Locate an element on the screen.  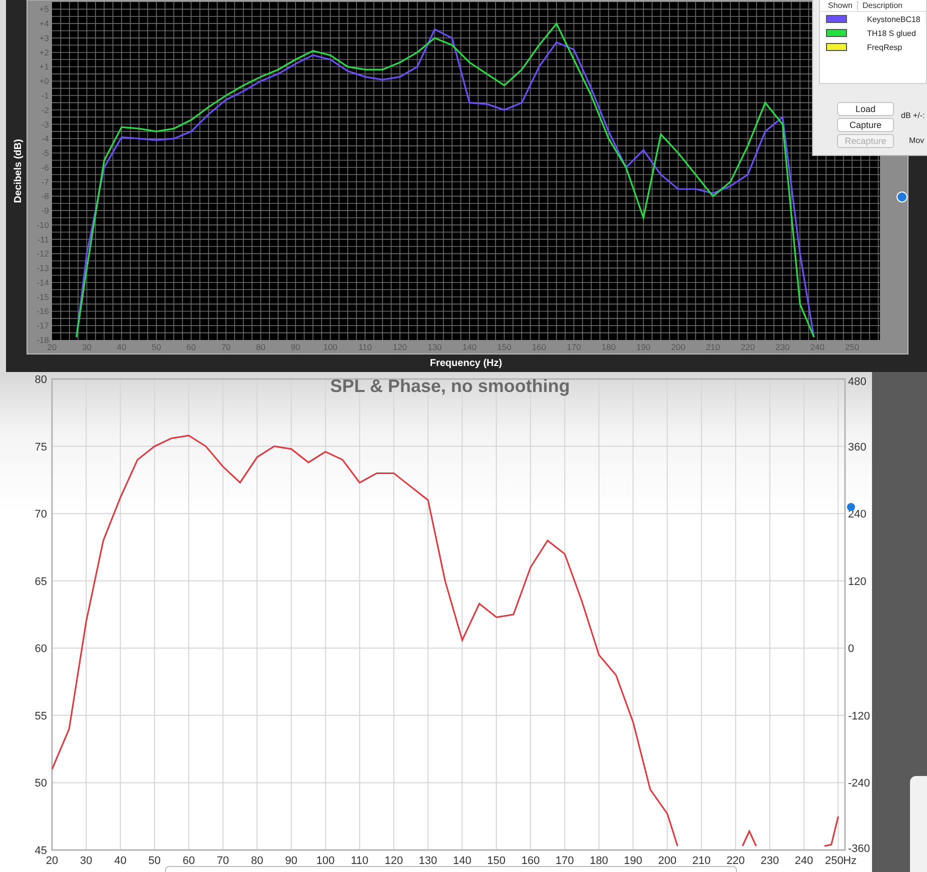
legend-label: TH18 S glued is located at coordinates (891, 33).